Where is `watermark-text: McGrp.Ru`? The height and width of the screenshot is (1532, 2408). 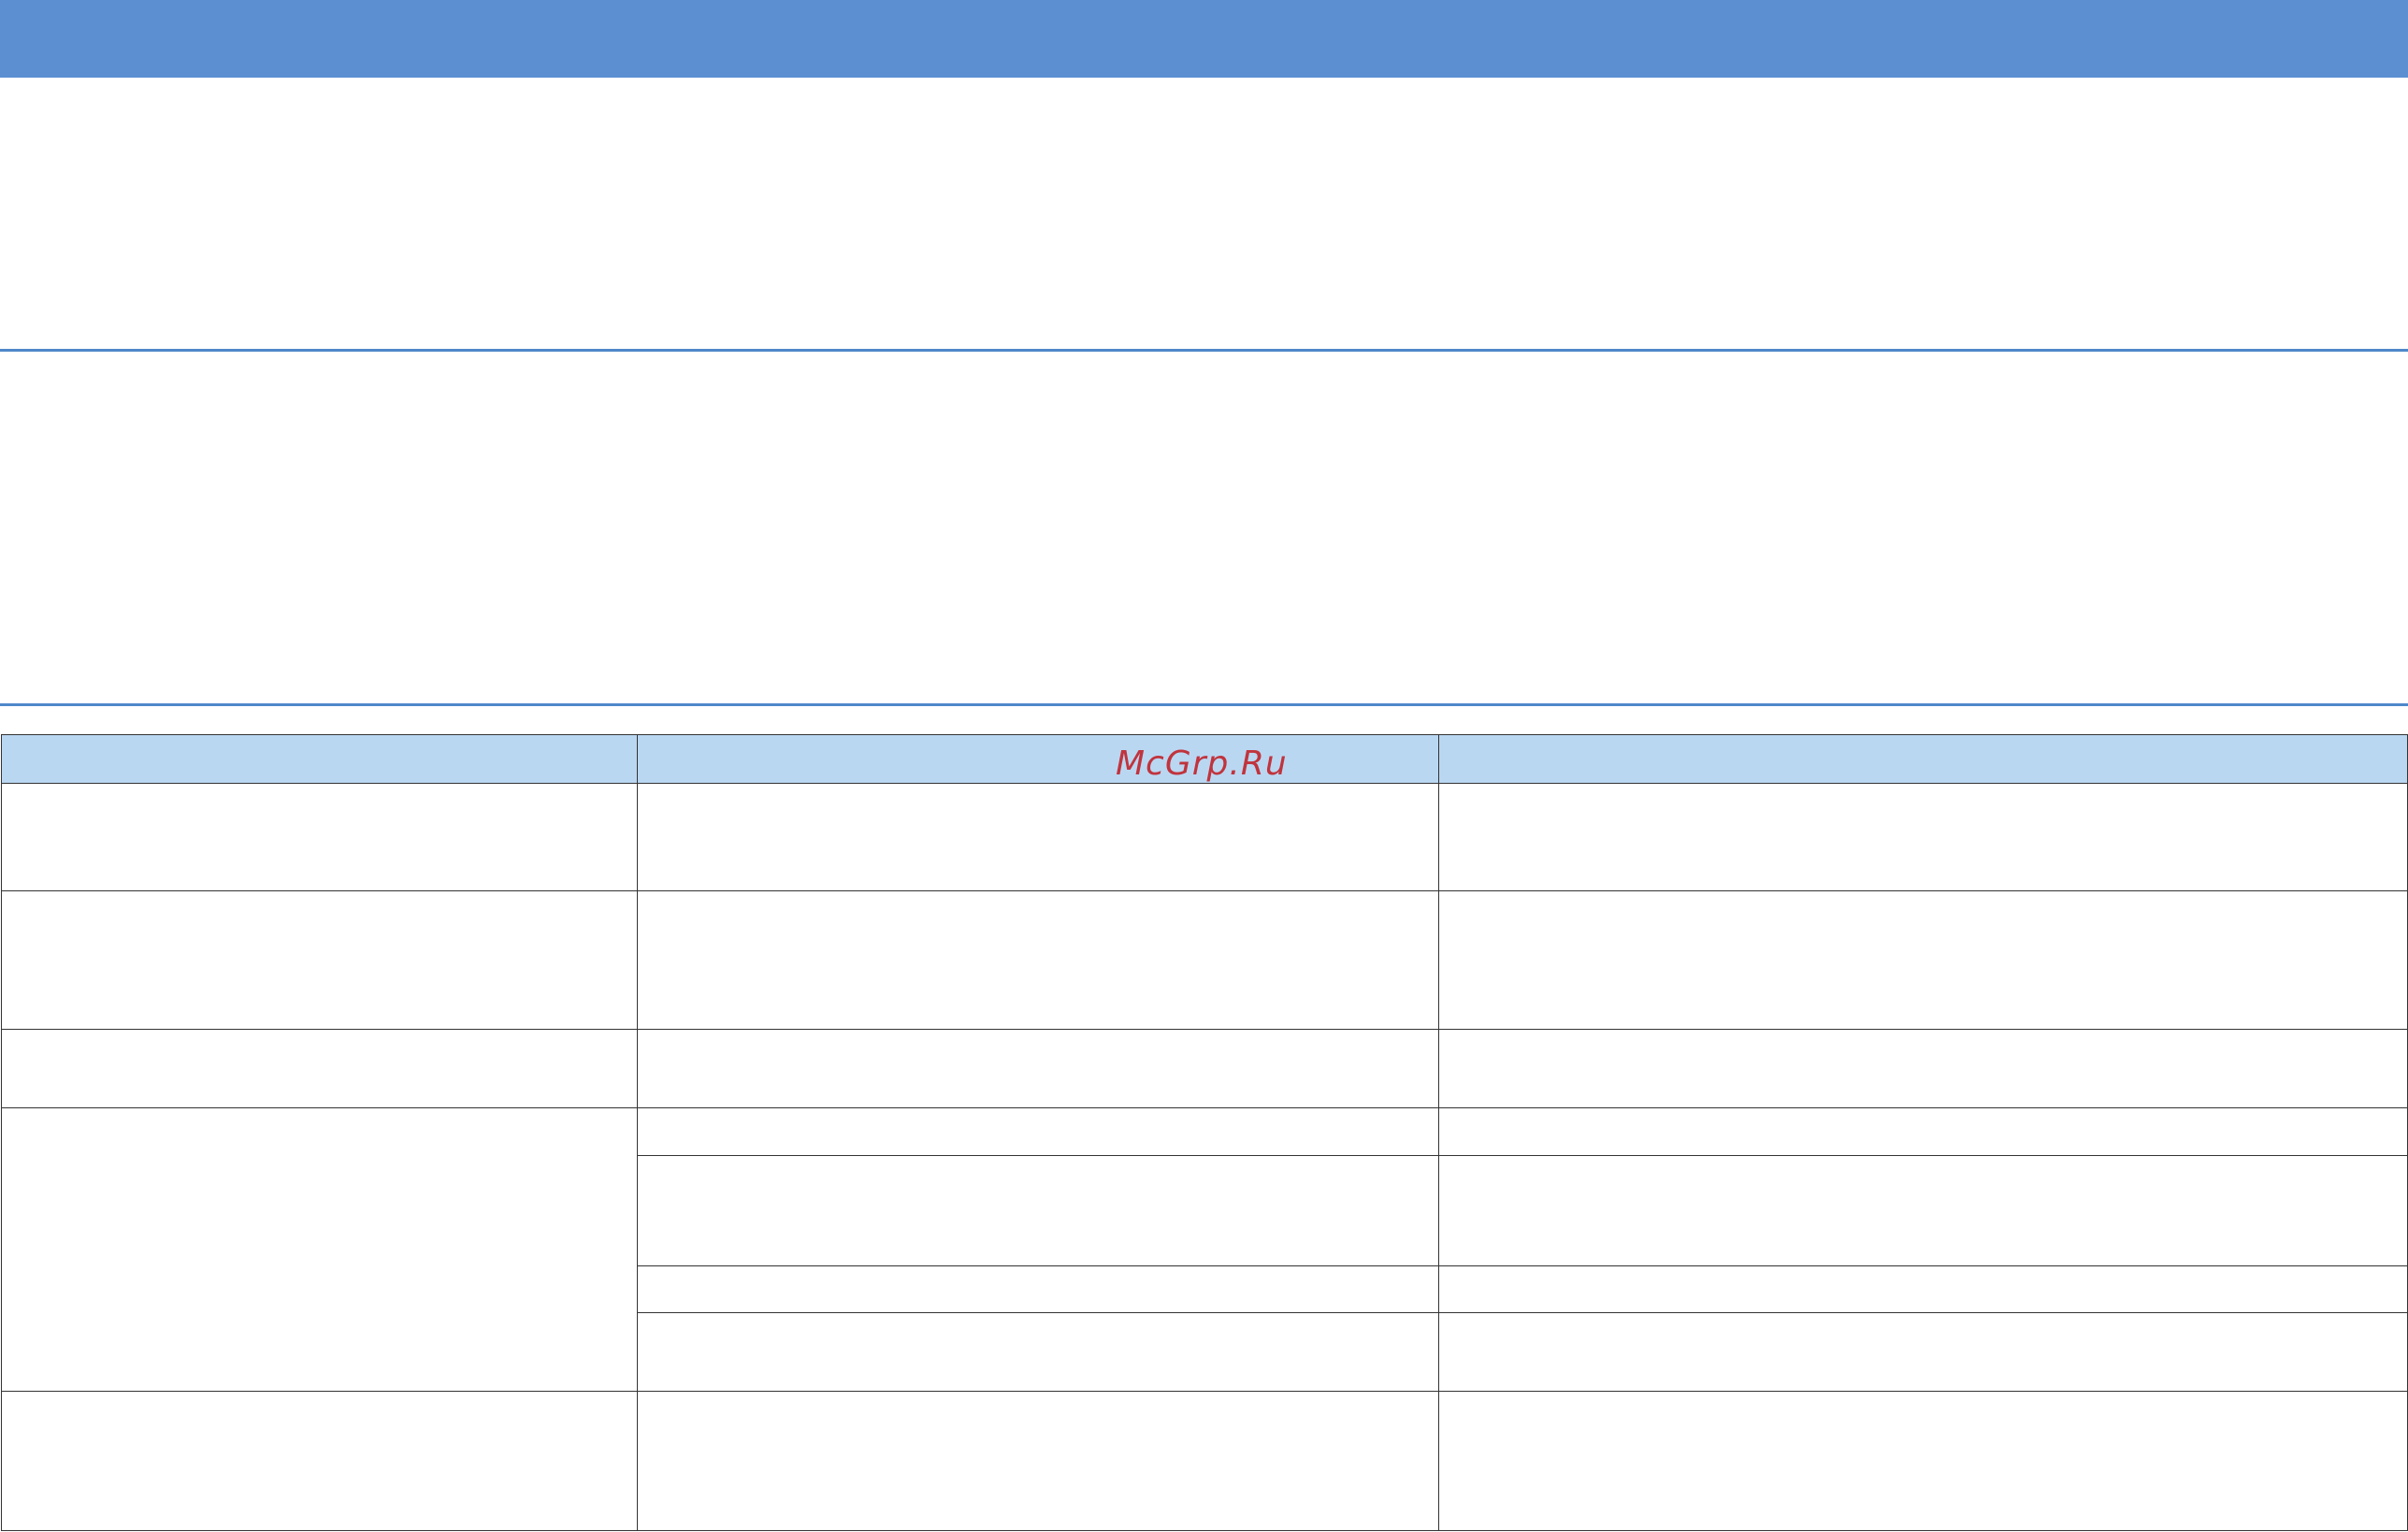 watermark-text: McGrp.Ru is located at coordinates (1202, 763).